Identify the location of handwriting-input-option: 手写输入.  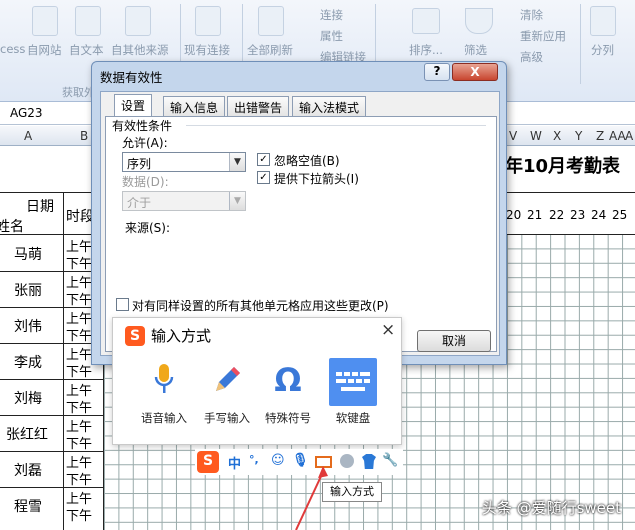
(227, 397).